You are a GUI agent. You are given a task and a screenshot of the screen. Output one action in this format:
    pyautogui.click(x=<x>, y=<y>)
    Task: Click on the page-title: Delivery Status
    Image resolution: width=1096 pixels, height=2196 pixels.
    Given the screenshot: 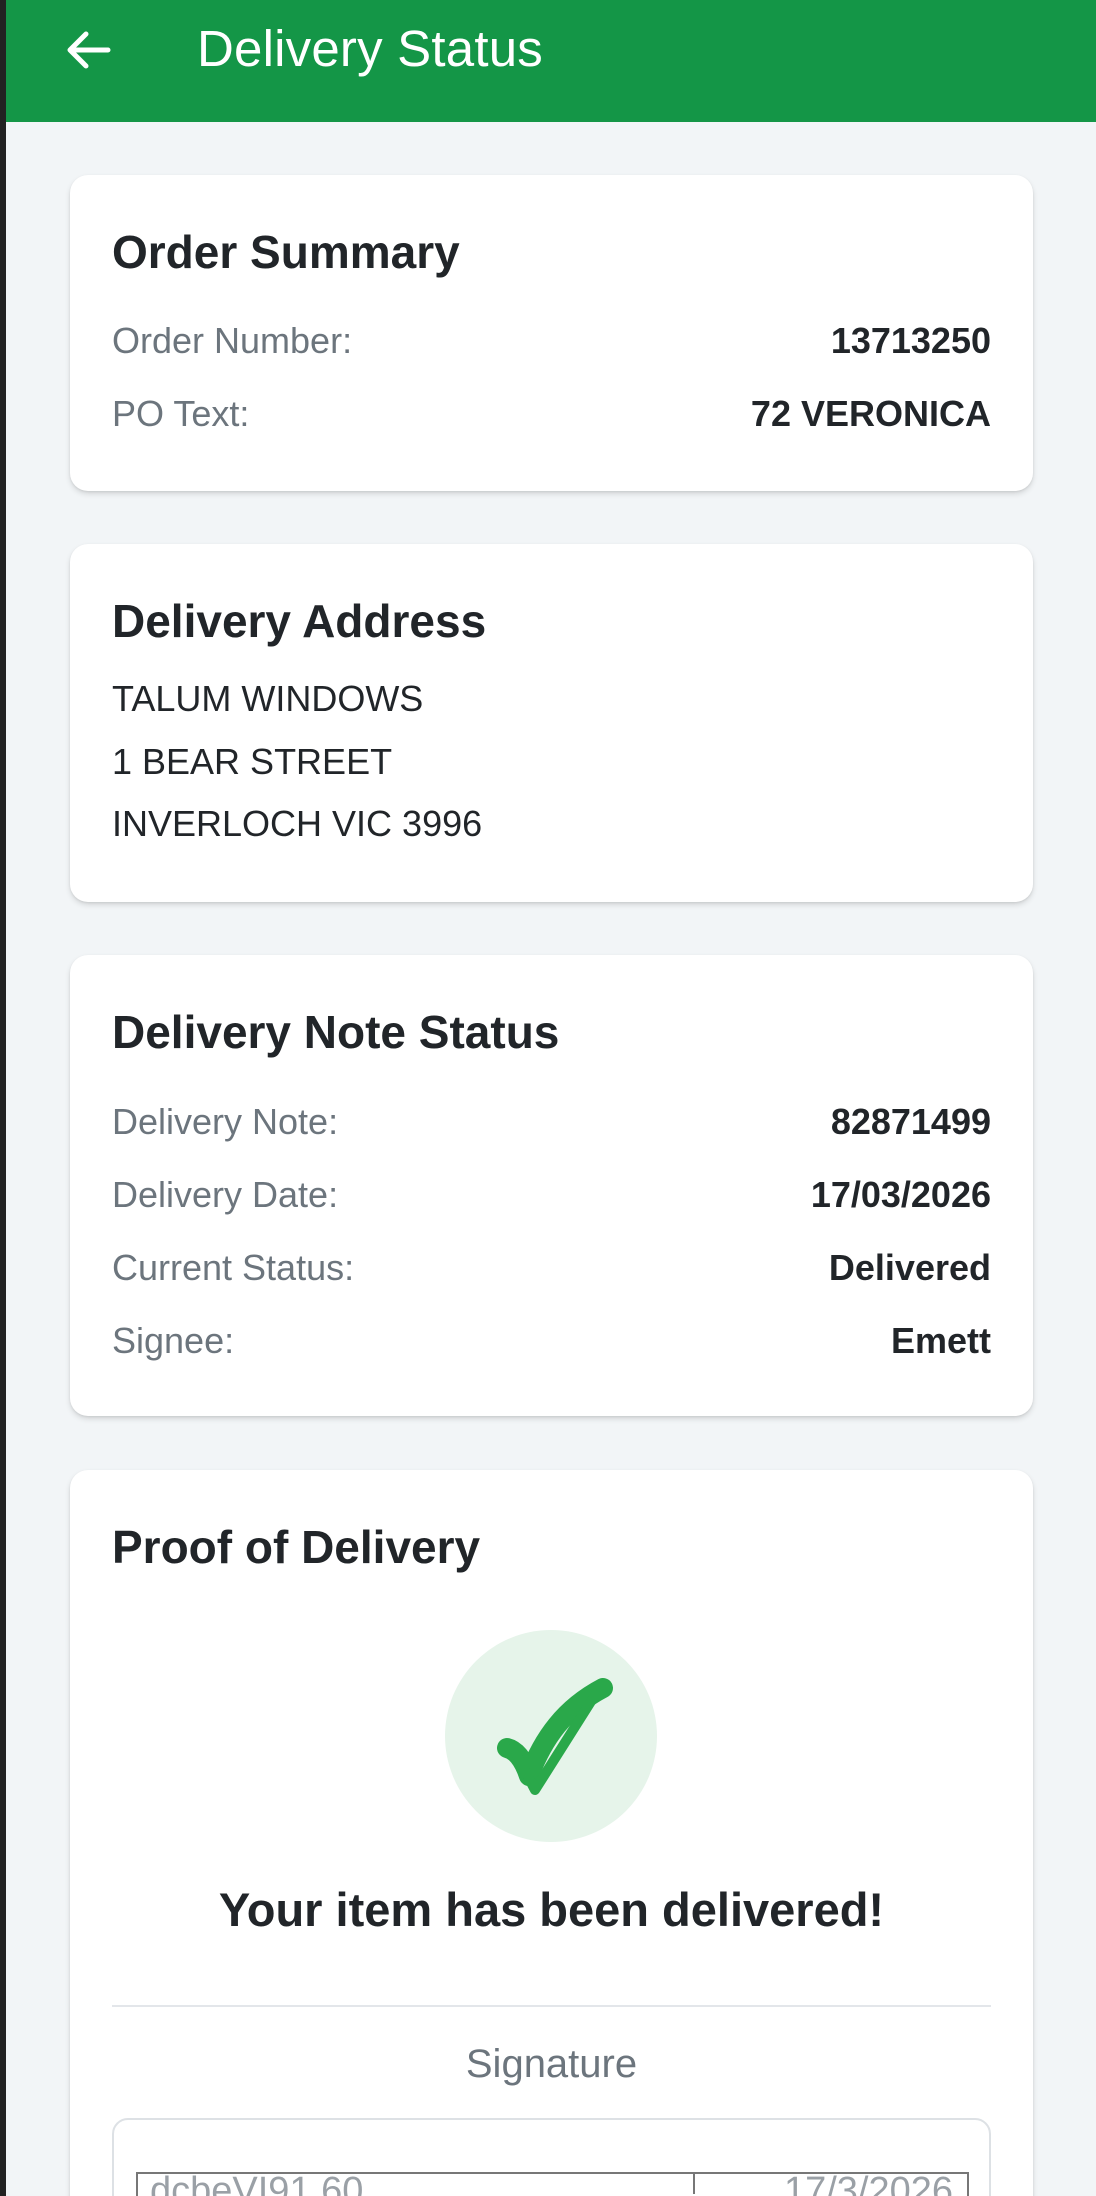 What is the action you would take?
    pyautogui.click(x=370, y=48)
    